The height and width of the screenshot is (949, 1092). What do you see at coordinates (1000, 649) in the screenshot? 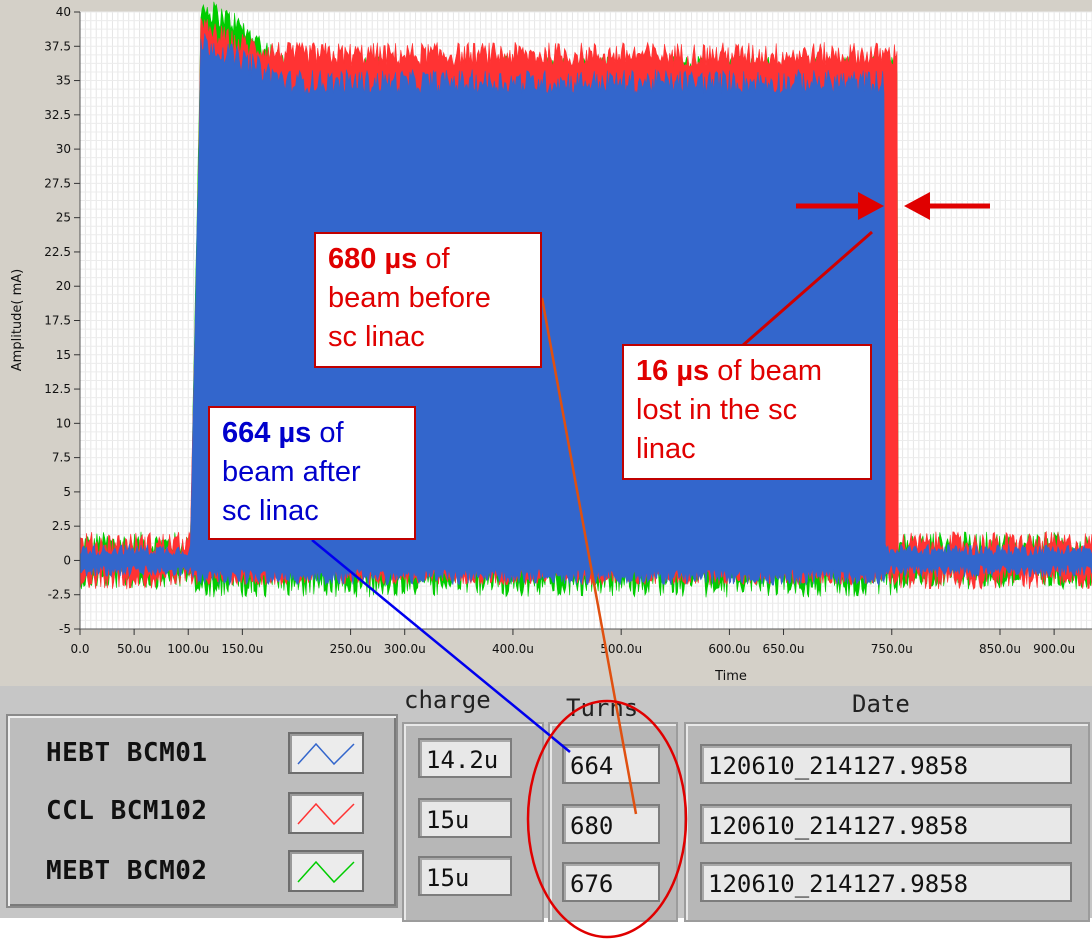
I see `x-tick-label: 850.0u` at bounding box center [1000, 649].